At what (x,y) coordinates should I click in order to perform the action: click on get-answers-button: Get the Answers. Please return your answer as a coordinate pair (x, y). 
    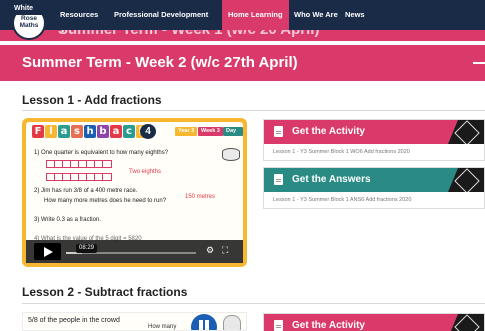
    Looking at the image, I should click on (374, 180).